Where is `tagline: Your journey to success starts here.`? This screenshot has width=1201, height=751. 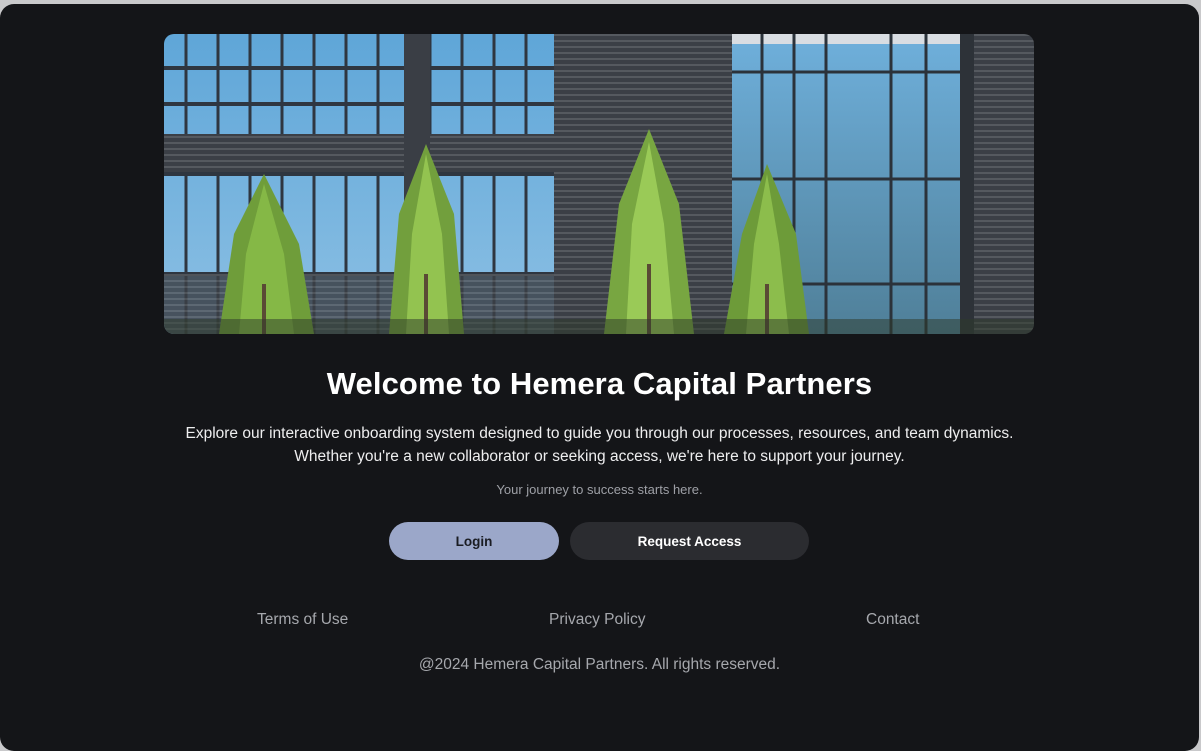 tagline: Your journey to success starts here. is located at coordinates (599, 489).